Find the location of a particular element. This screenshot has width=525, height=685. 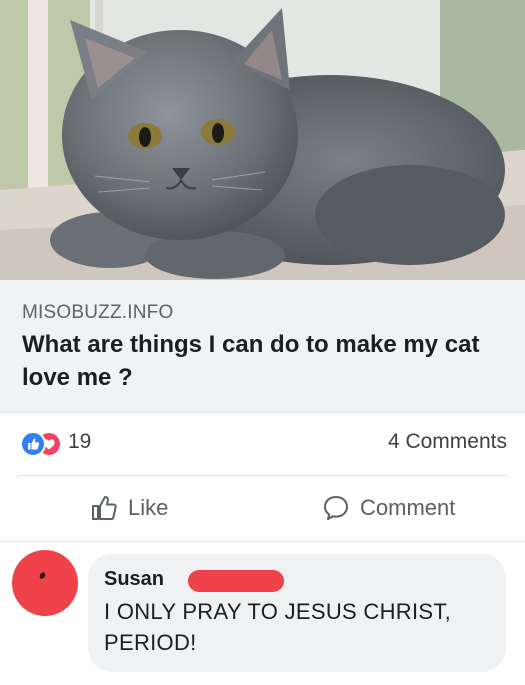

like-button: Like is located at coordinates (129, 508).